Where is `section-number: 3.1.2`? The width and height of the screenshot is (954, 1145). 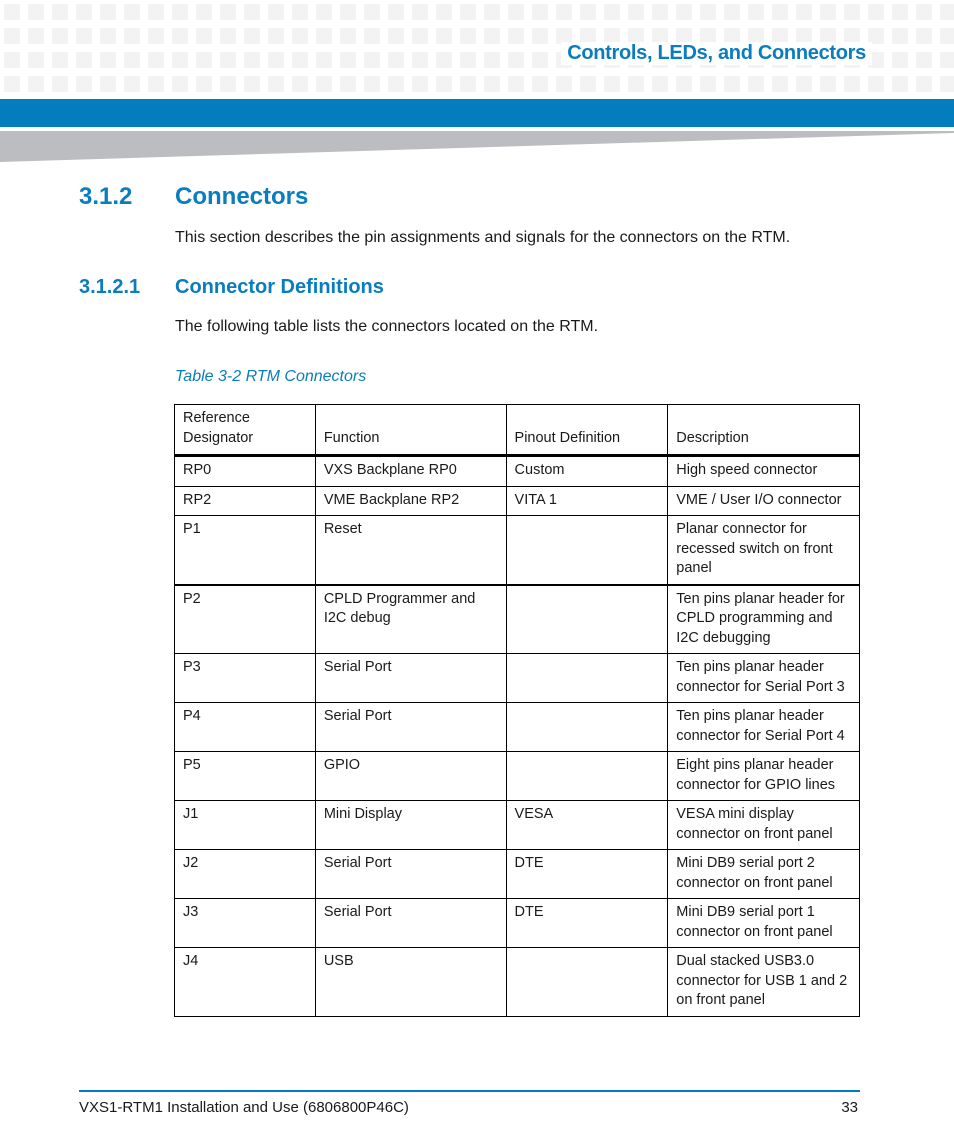 section-number: 3.1.2 is located at coordinates (106, 196).